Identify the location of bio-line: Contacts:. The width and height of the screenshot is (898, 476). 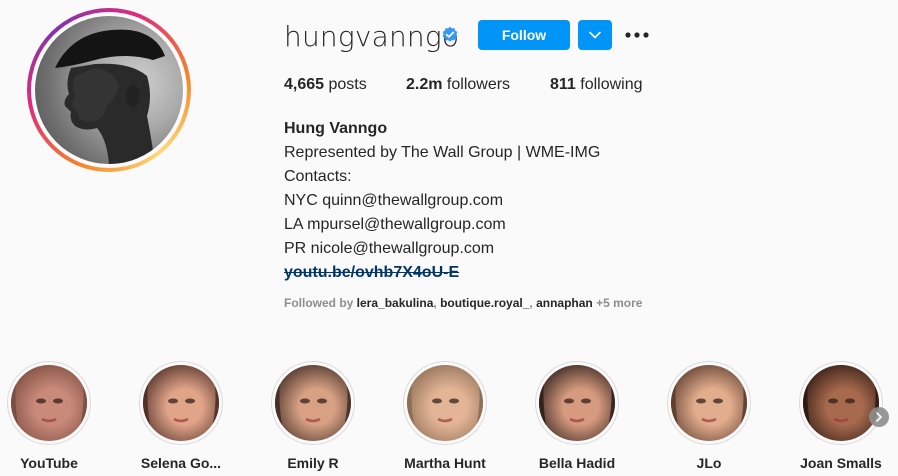
(318, 176).